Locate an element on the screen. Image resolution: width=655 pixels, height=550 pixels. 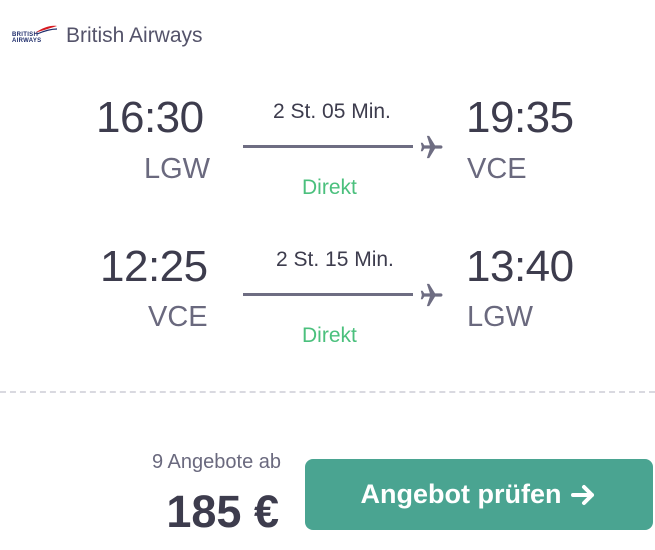
departure-airport: VCE is located at coordinates (178, 317).